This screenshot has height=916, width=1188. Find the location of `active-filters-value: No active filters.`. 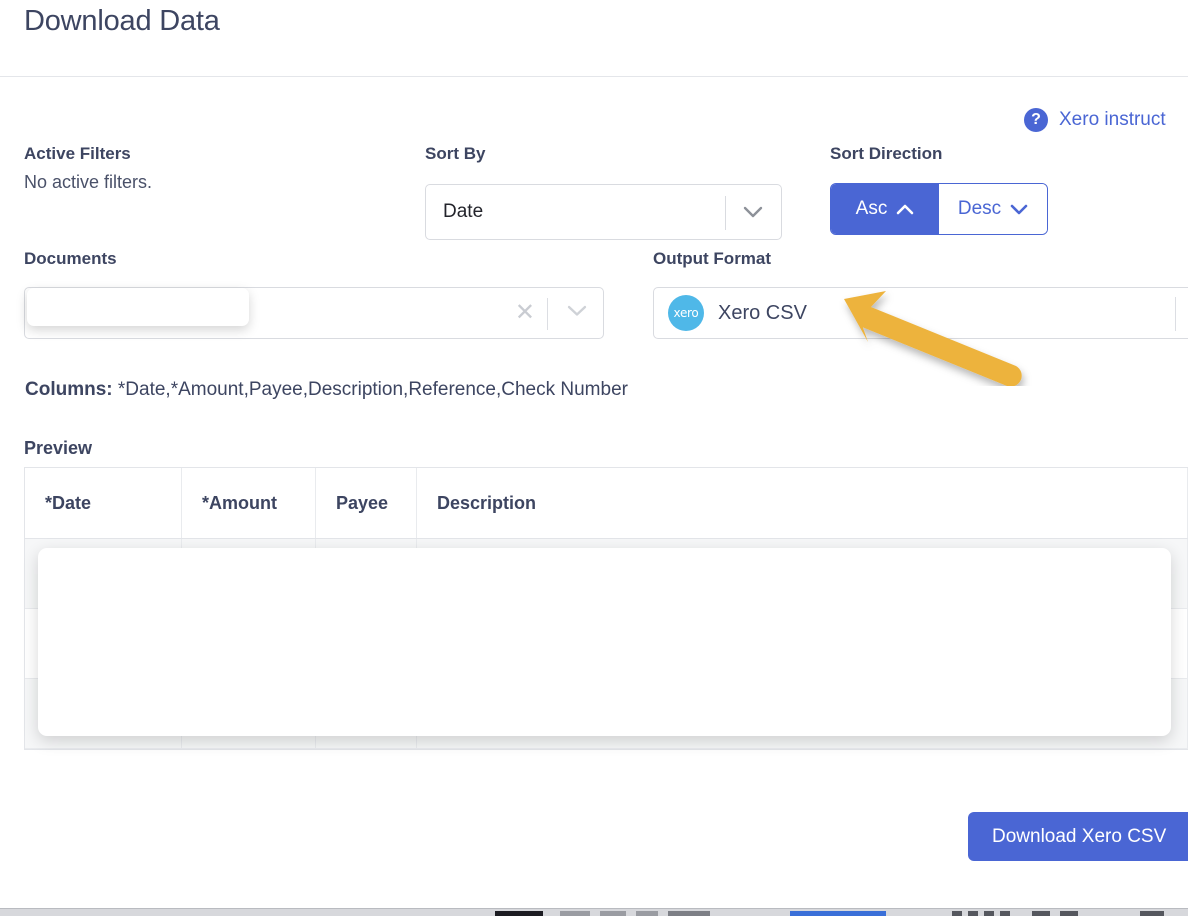

active-filters-value: No active filters. is located at coordinates (88, 182).